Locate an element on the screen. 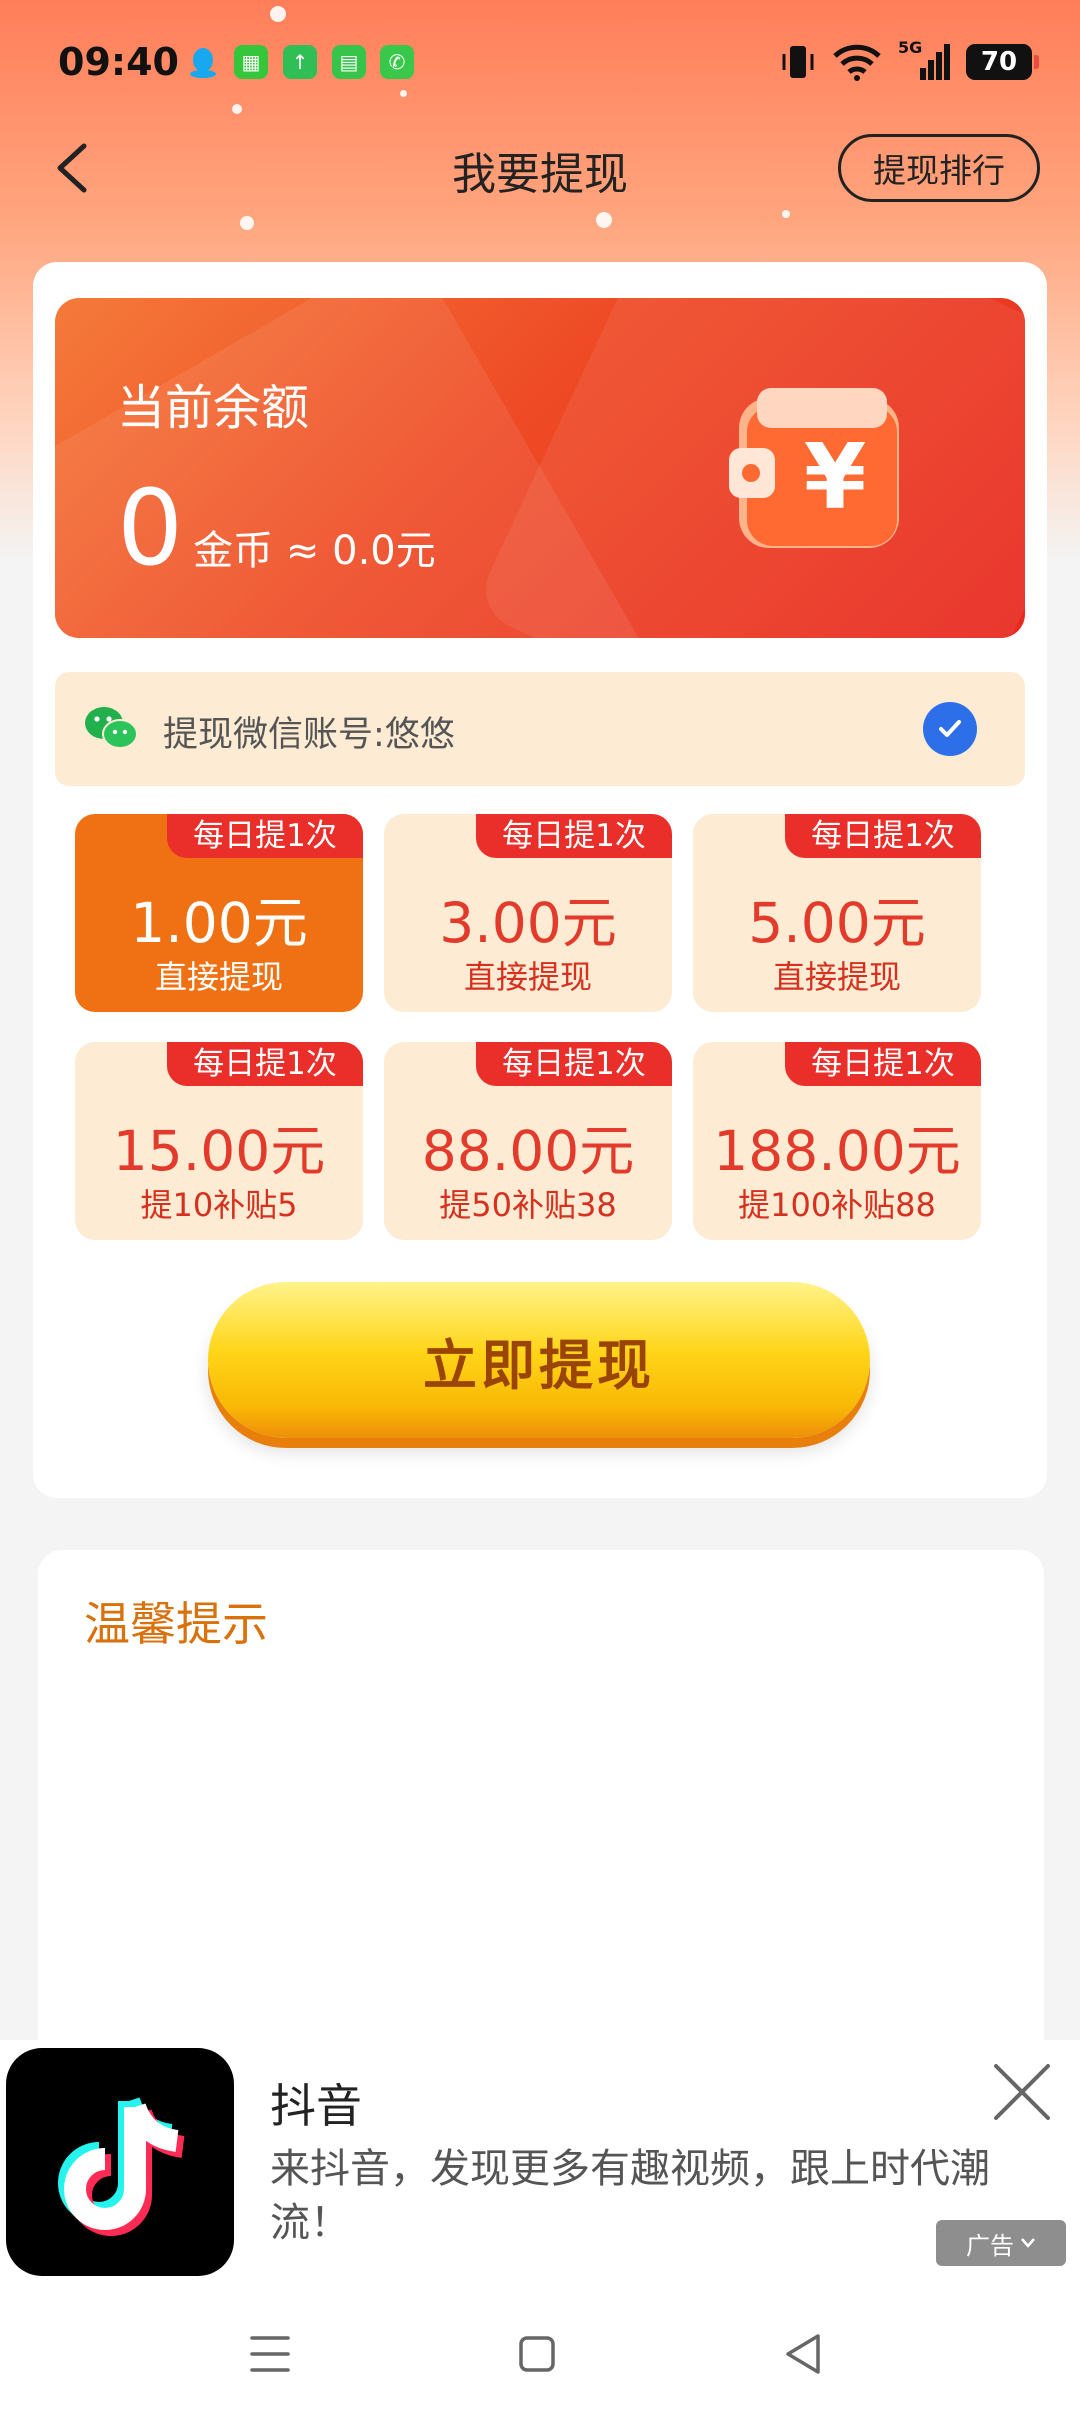  withdraw-option-188: 每日提1次 188.00元 提100补贴88 is located at coordinates (837, 1141).